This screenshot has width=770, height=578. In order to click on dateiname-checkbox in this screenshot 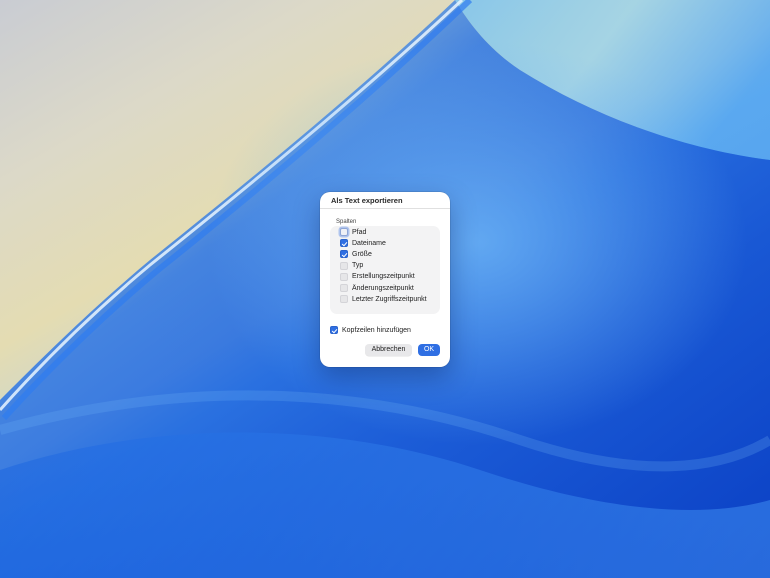, I will do `click(344, 243)`.